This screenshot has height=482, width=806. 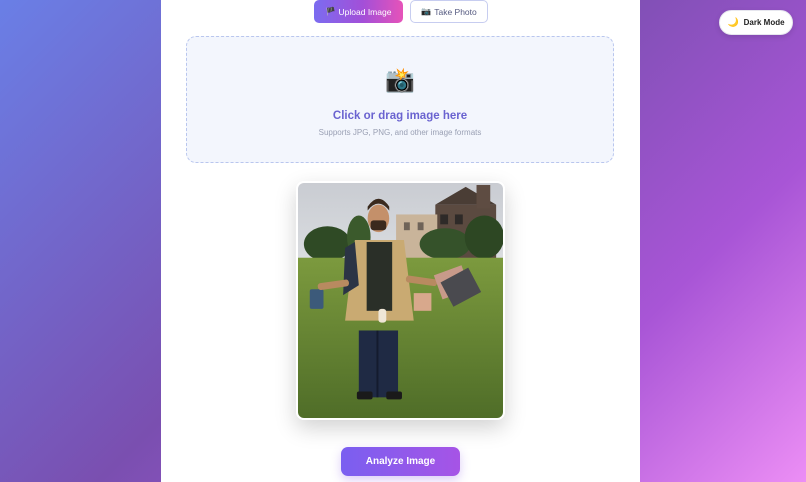 What do you see at coordinates (400, 80) in the screenshot?
I see `camera-flash-icon: 📸` at bounding box center [400, 80].